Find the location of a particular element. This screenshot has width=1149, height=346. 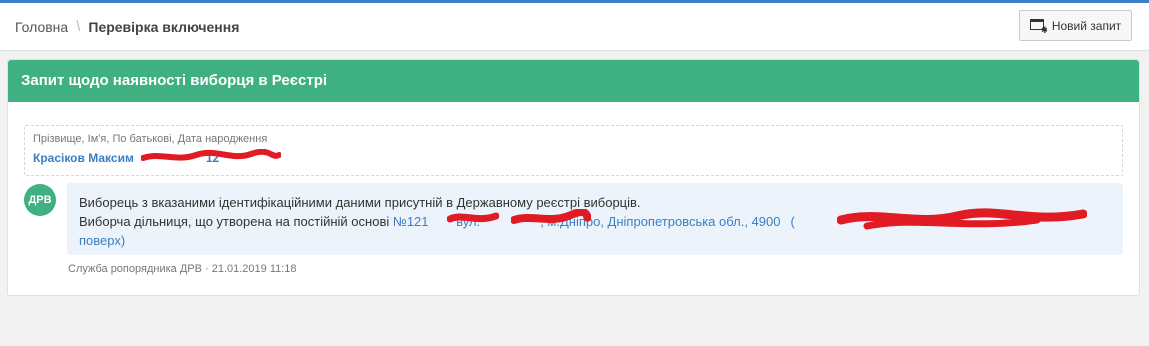

new-request-label: Новий запит is located at coordinates (1086, 25).